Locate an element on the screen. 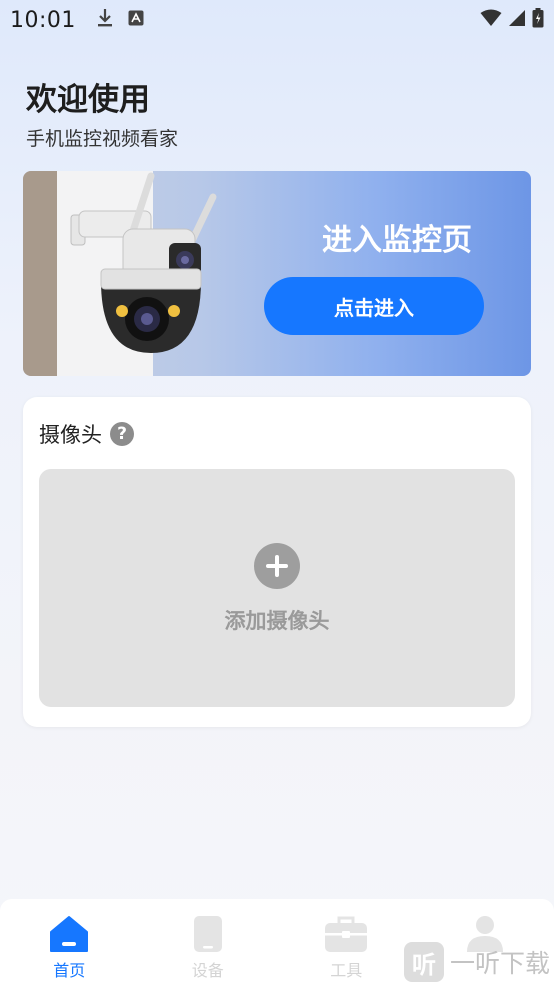 The width and height of the screenshot is (554, 984). nav-label-home: 首页 is located at coordinates (69, 970).